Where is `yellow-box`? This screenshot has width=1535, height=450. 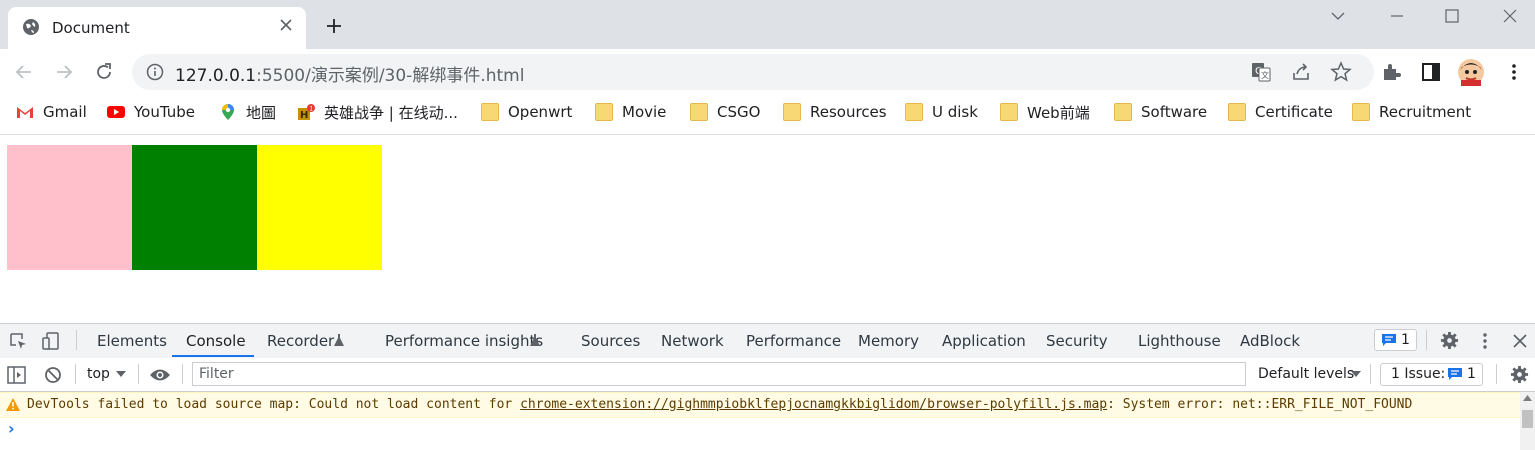
yellow-box is located at coordinates (319, 207).